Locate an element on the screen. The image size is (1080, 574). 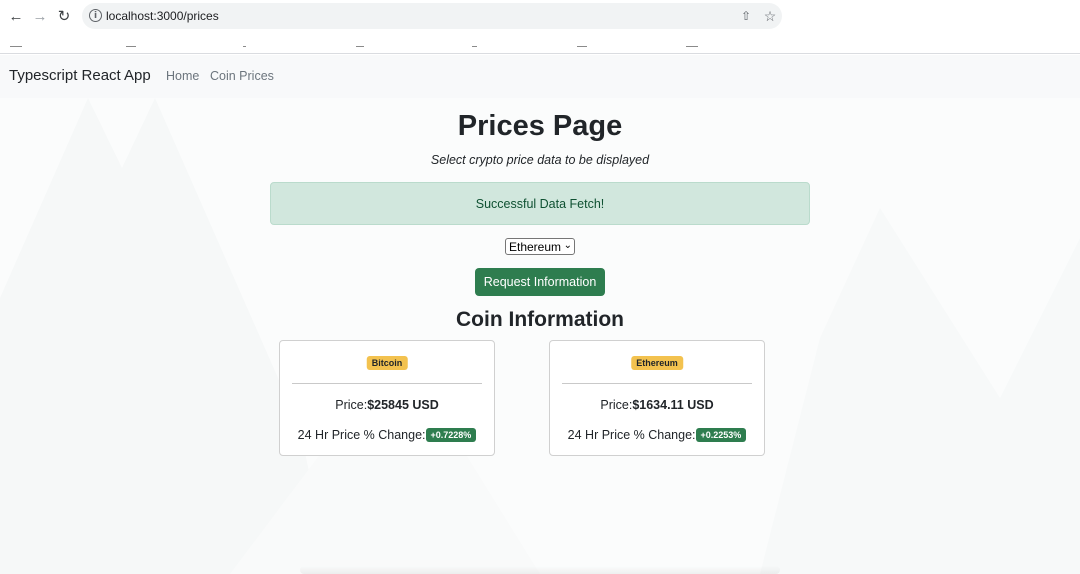
forward-arrow-icon: → is located at coordinates (40, 16).